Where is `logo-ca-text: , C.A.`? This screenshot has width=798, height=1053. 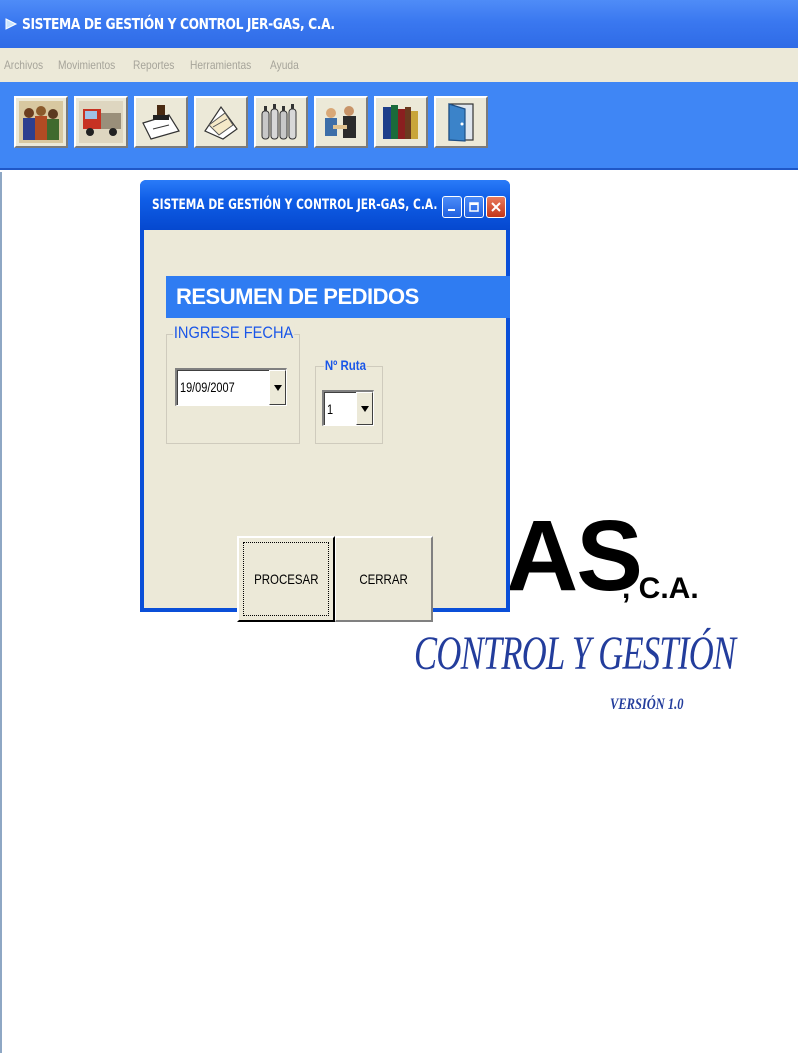
logo-ca-text: , C.A. is located at coordinates (660, 588).